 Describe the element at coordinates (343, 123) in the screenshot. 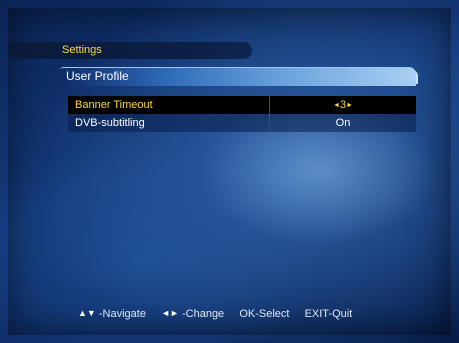

I see `setting-value: On` at that location.